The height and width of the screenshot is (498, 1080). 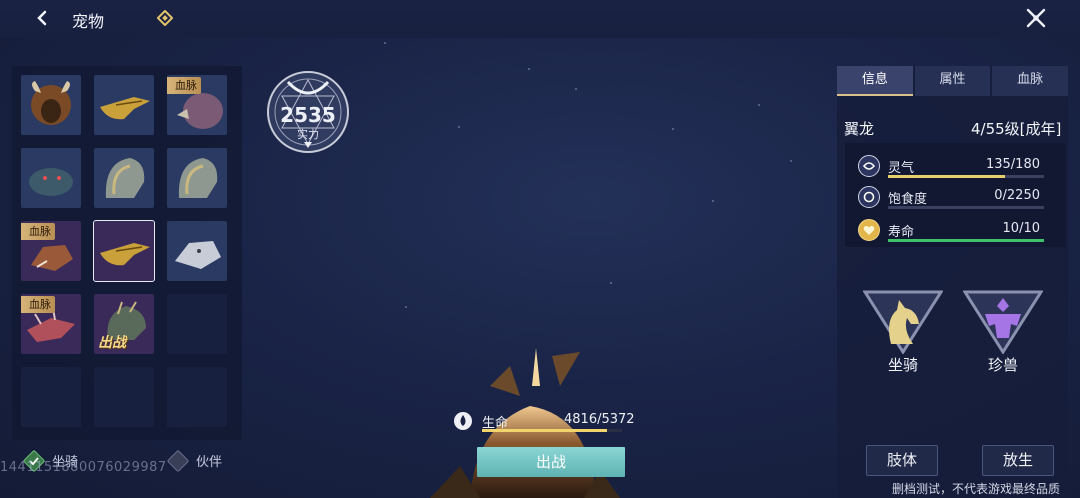 I want to click on hp-bar, so click(x=552, y=430).